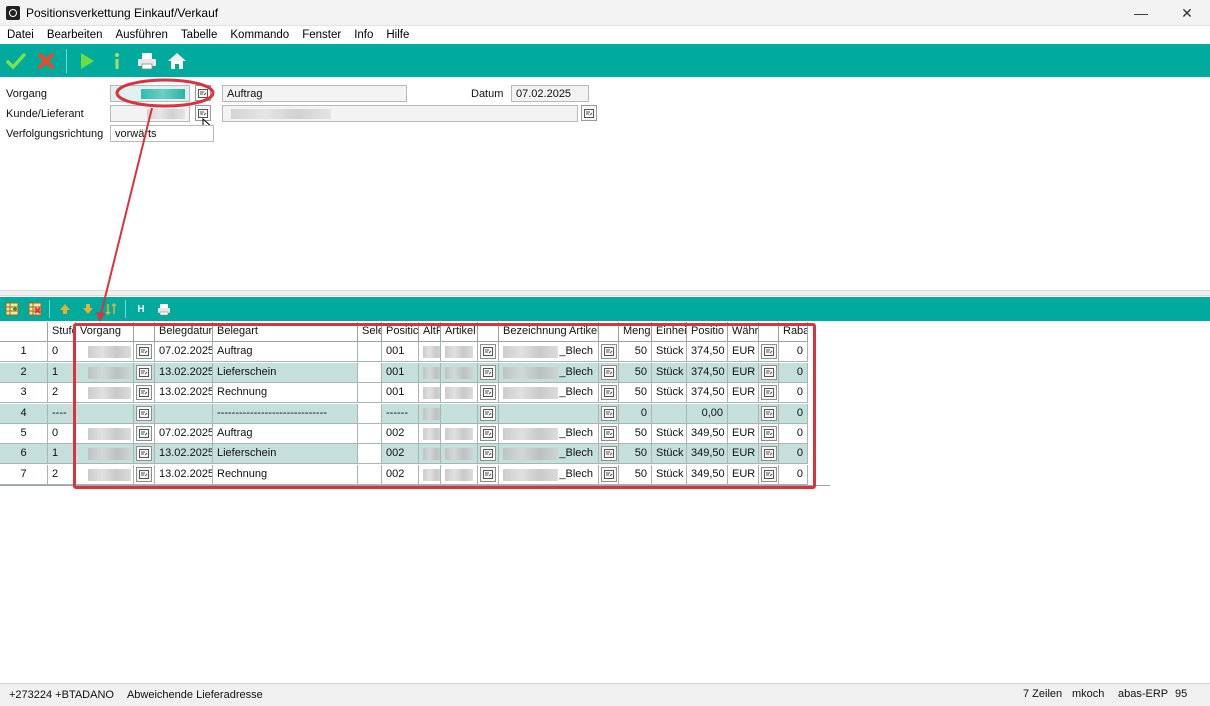 This screenshot has height=706, width=1210. I want to click on column-header: Währ, so click(743, 332).